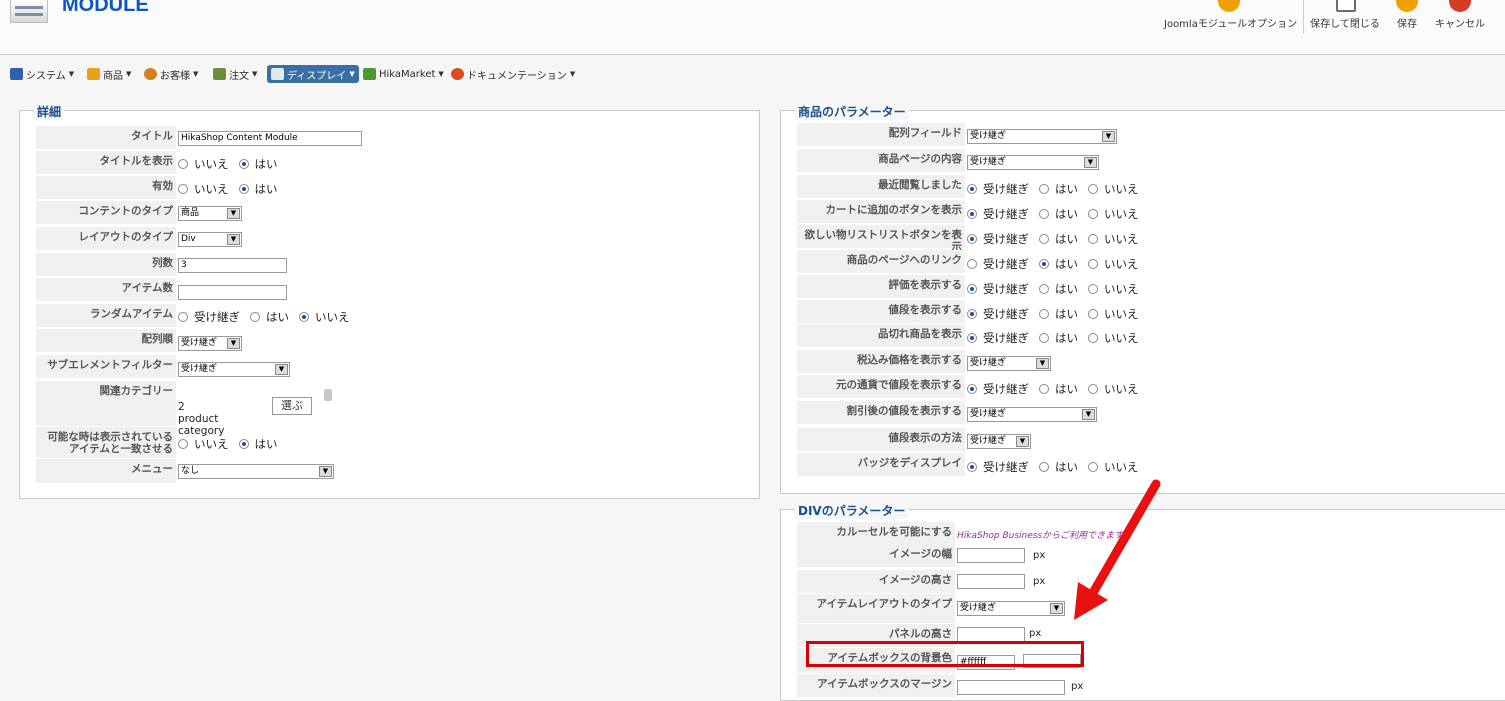  I want to click on items-input, so click(232, 292).